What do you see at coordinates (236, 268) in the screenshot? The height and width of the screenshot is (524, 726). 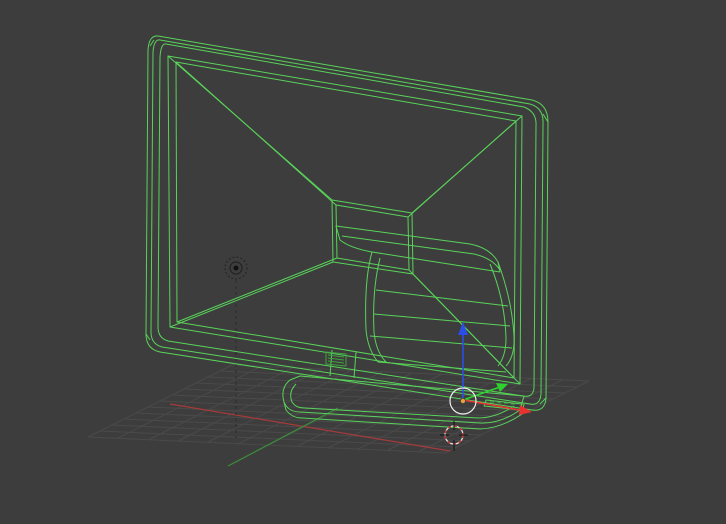 I see `lamp-icon` at bounding box center [236, 268].